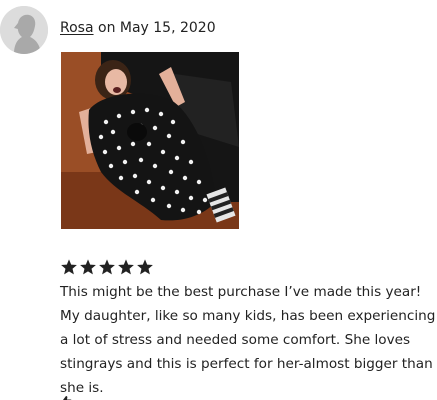 The width and height of the screenshot is (437, 400). What do you see at coordinates (66, 396) in the screenshot?
I see `thumbs-up-icon` at bounding box center [66, 396].